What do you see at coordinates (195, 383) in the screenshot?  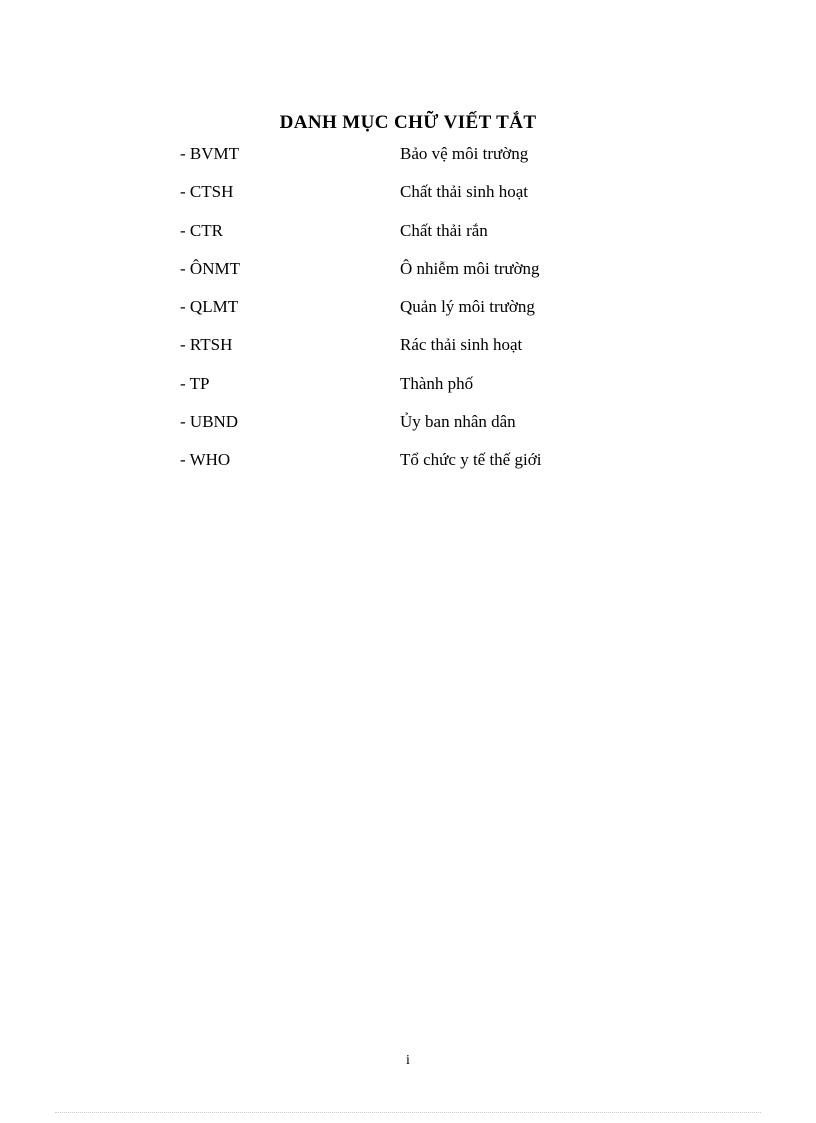 I see `abbreviation-term: - TP` at bounding box center [195, 383].